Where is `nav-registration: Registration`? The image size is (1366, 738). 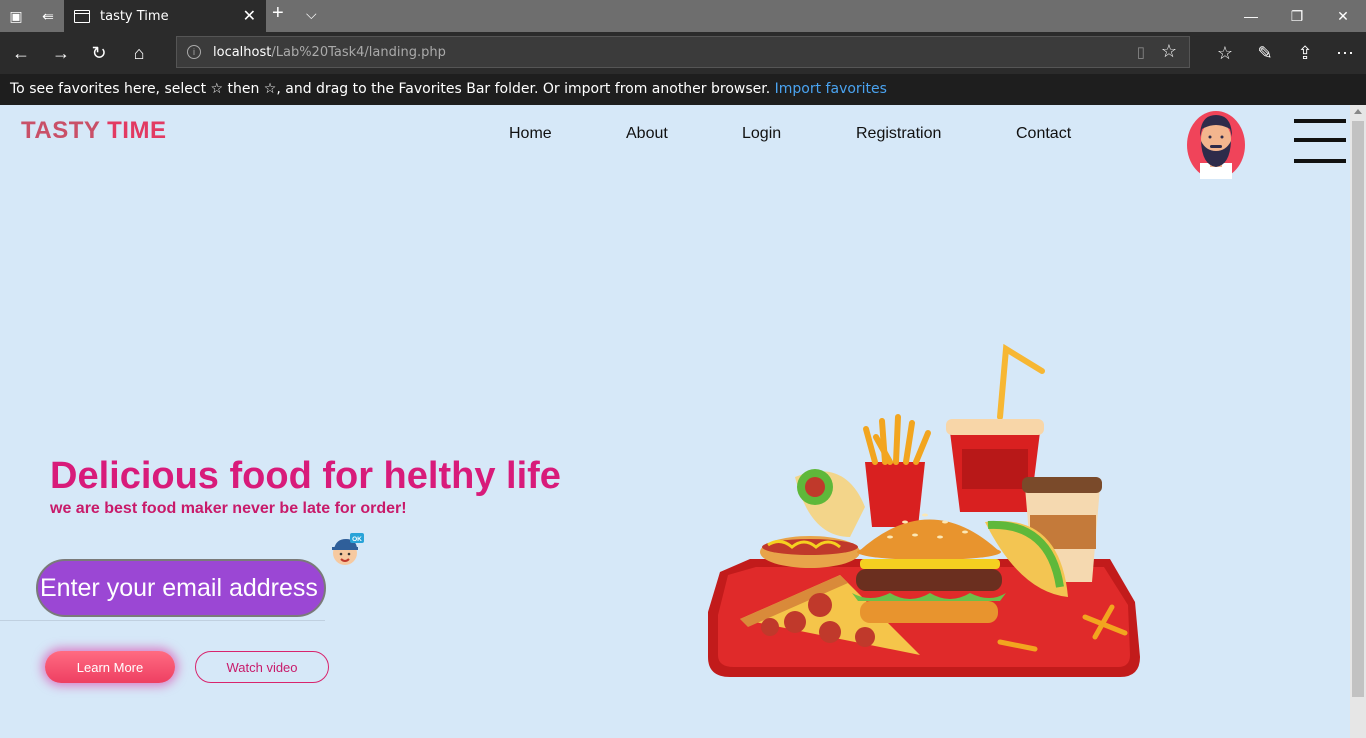 nav-registration: Registration is located at coordinates (898, 134).